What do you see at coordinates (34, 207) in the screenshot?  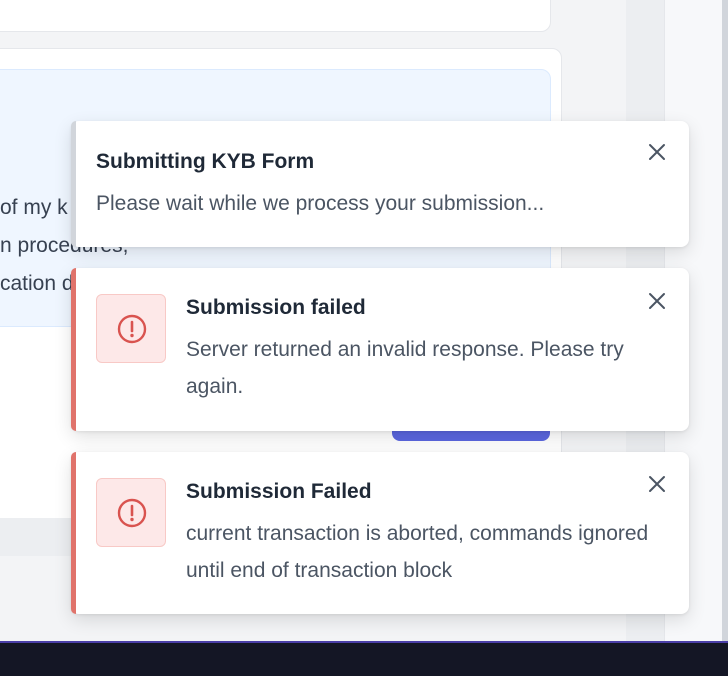 I see `declaration-text-line: of my k` at bounding box center [34, 207].